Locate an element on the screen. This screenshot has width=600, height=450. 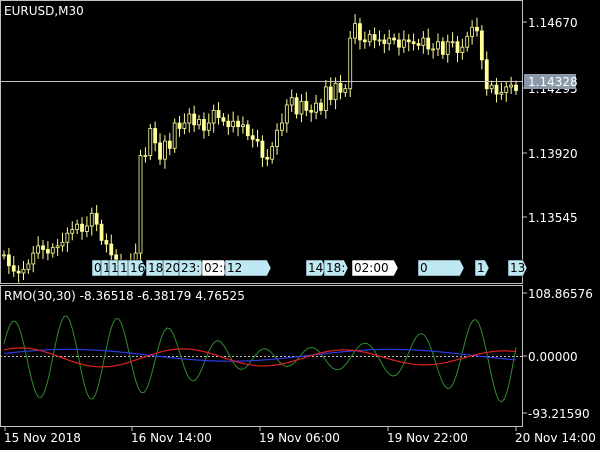
event-tag-label: 0 is located at coordinates (98, 268).